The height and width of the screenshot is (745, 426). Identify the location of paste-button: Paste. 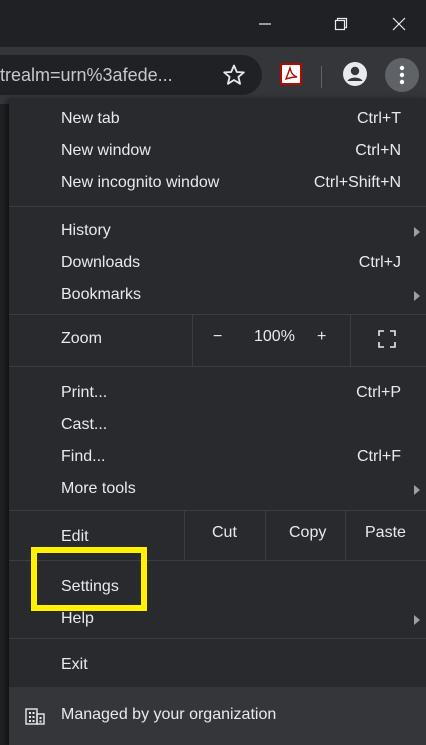
(385, 533).